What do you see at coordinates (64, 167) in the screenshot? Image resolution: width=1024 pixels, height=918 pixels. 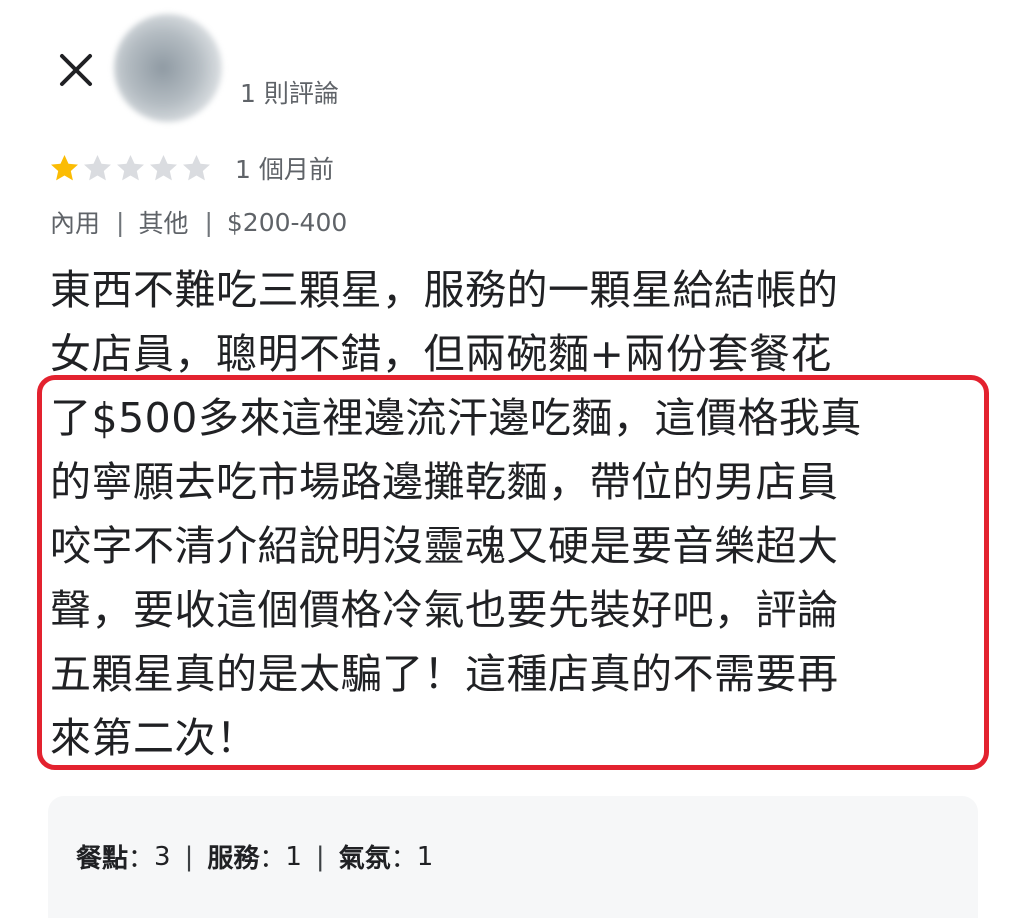 I see `star-filled-icon` at bounding box center [64, 167].